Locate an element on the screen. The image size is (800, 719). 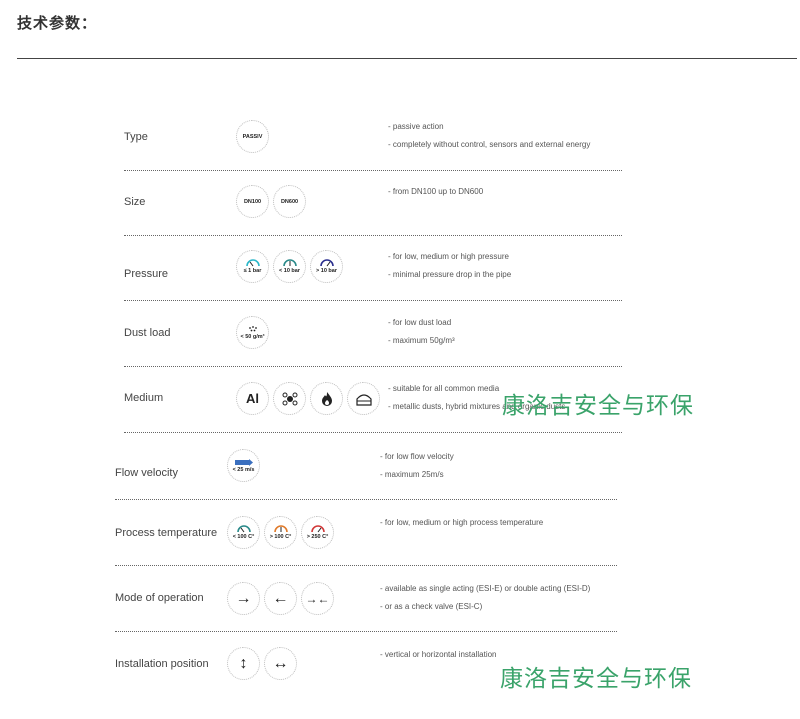
gauge-low-pressure-icon: ≤ 1 bar is located at coordinates (252, 266).